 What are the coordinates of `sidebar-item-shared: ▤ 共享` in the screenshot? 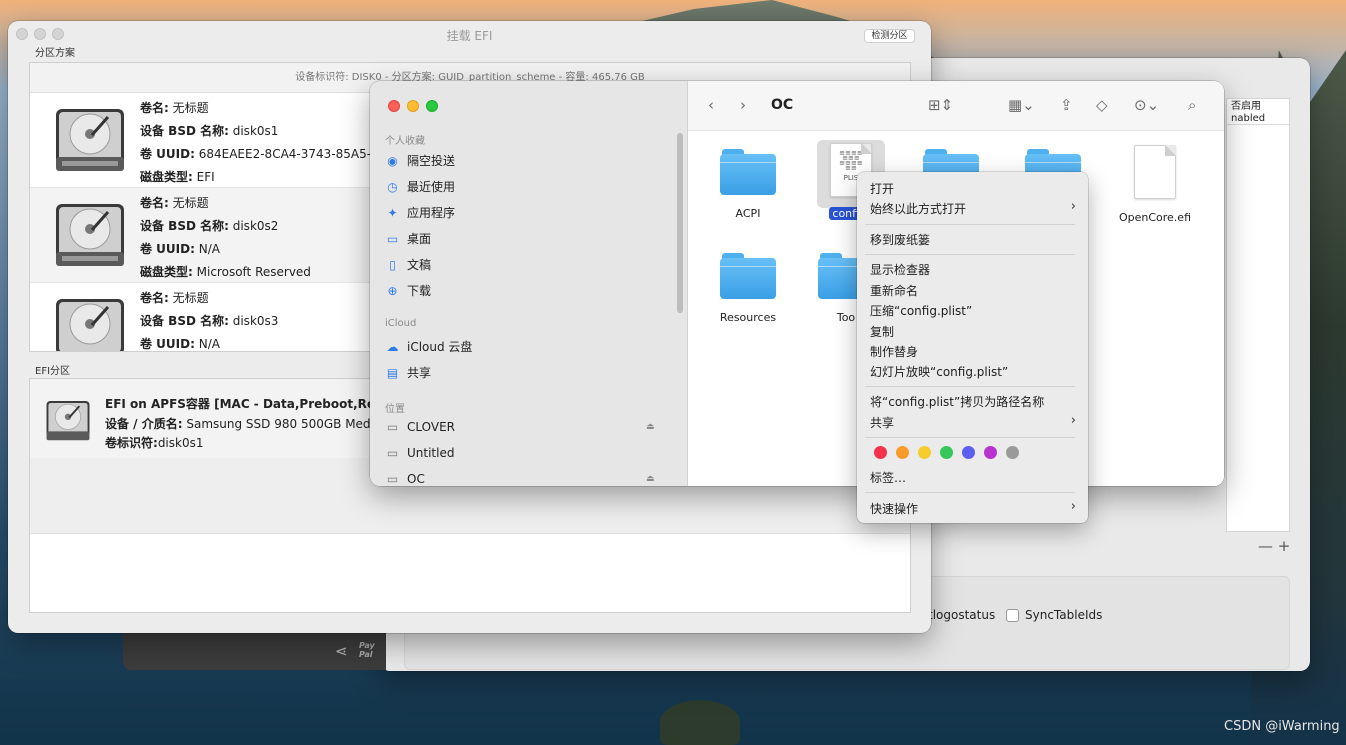 It's located at (408, 372).